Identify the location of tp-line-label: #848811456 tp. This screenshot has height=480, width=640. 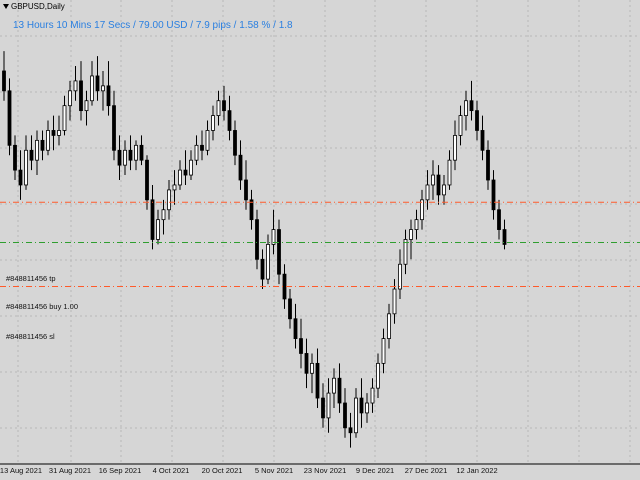
(31, 278).